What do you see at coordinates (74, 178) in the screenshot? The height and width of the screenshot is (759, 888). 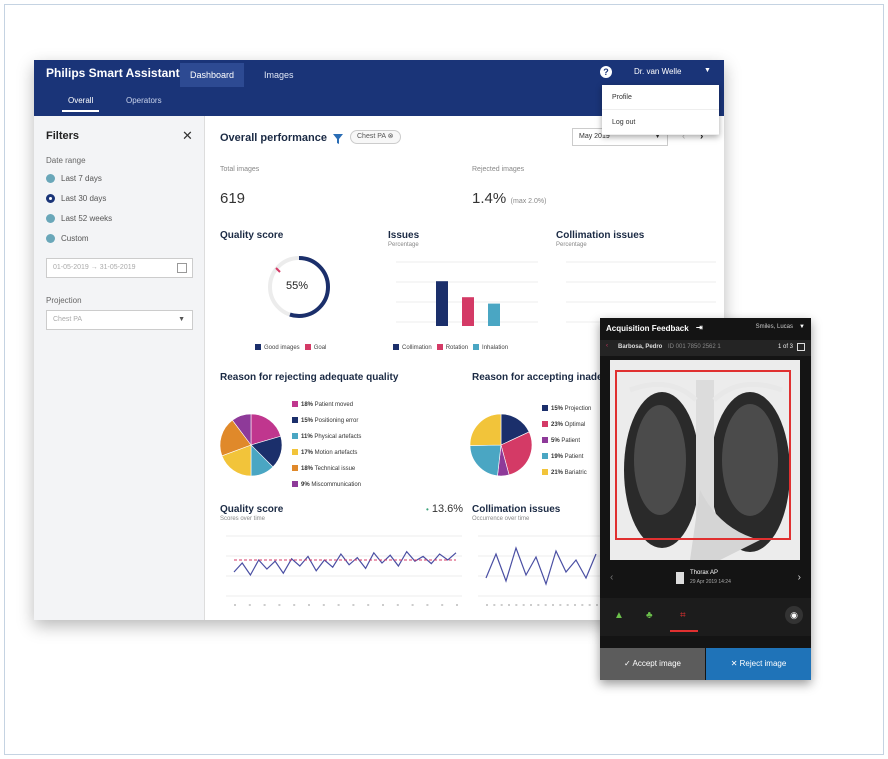 I see `radio-last-7-days: Last 7 days` at bounding box center [74, 178].